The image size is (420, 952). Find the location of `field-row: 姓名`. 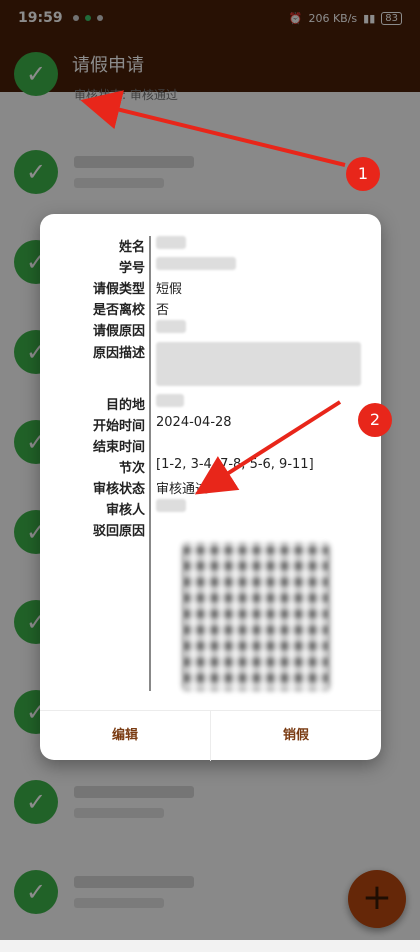

field-row: 姓名 is located at coordinates (210, 246).